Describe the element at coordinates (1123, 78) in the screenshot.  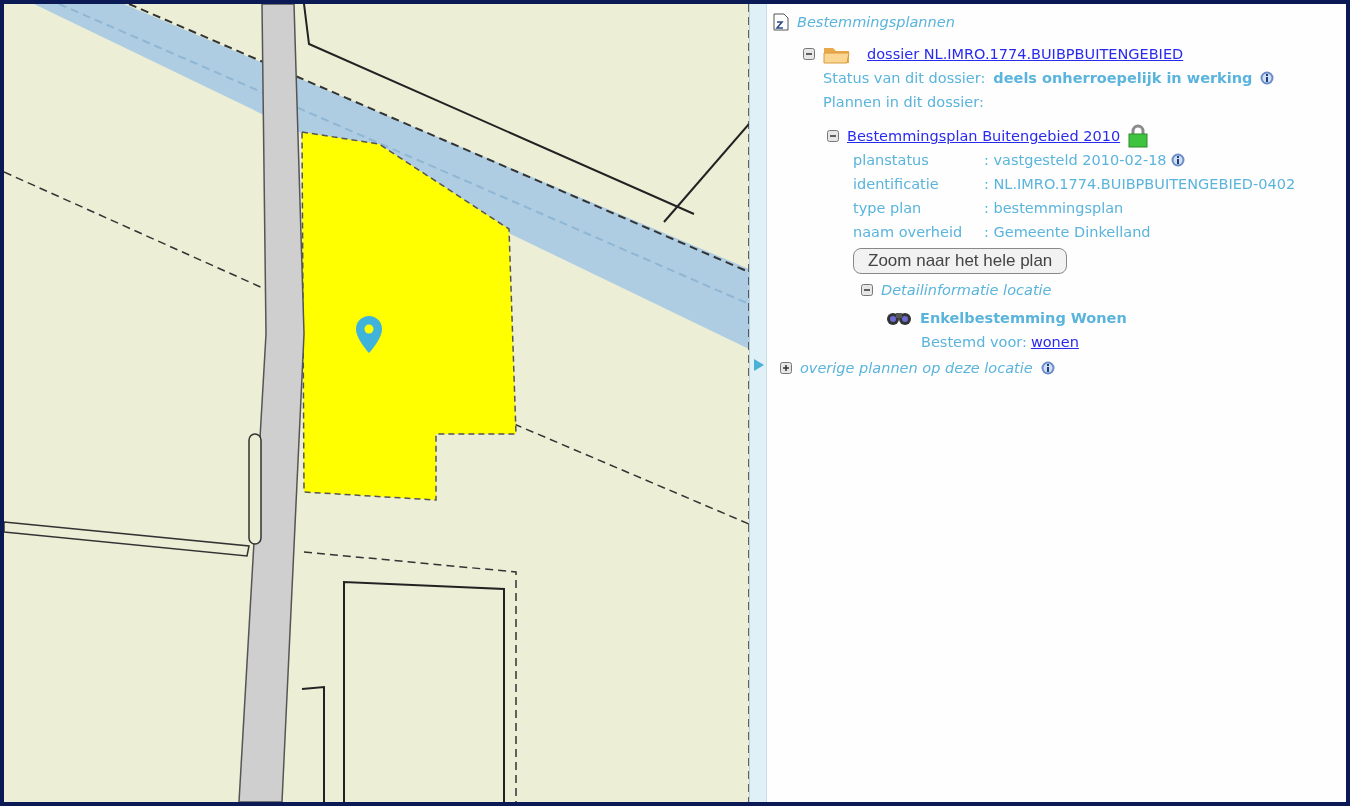
I see `status-value: deels onherroepelijk in werking` at that location.